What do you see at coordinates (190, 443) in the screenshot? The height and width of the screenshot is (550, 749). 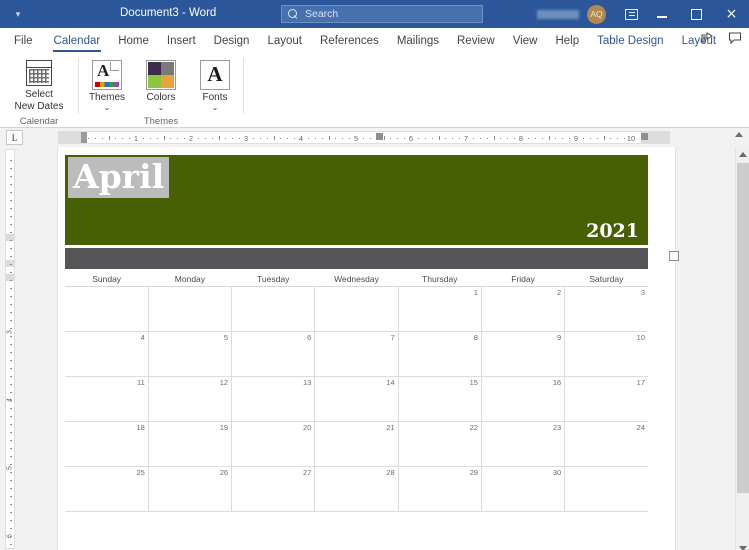 I see `calendar-day-cell: 19` at bounding box center [190, 443].